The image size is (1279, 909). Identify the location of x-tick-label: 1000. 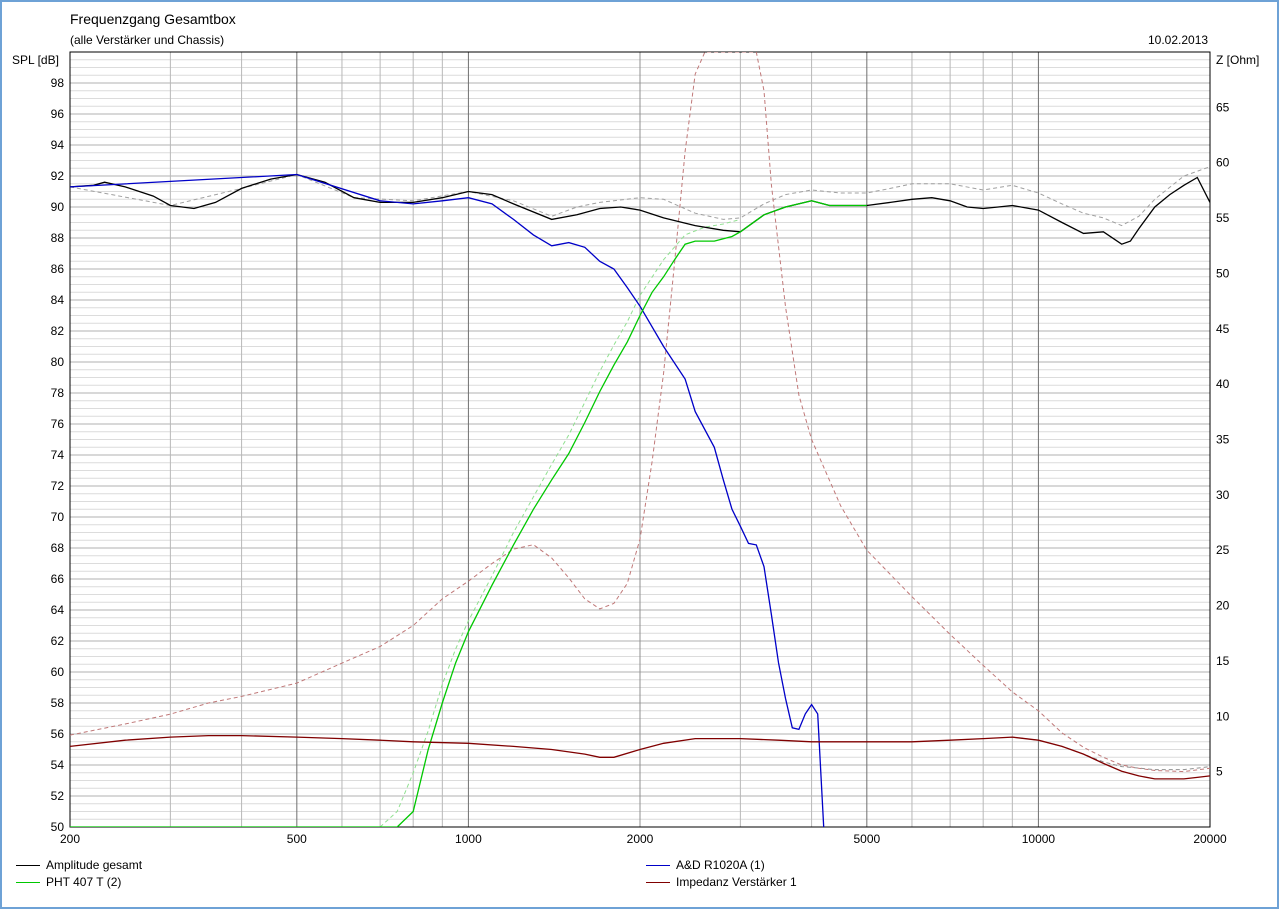
(468, 839).